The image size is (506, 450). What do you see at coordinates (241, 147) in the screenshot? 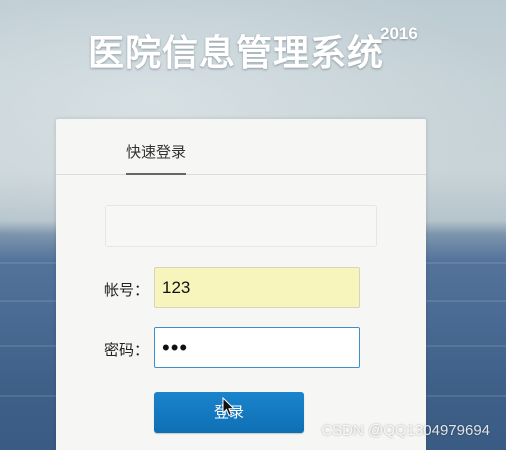
I see `login-tabbar: 快速登录` at bounding box center [241, 147].